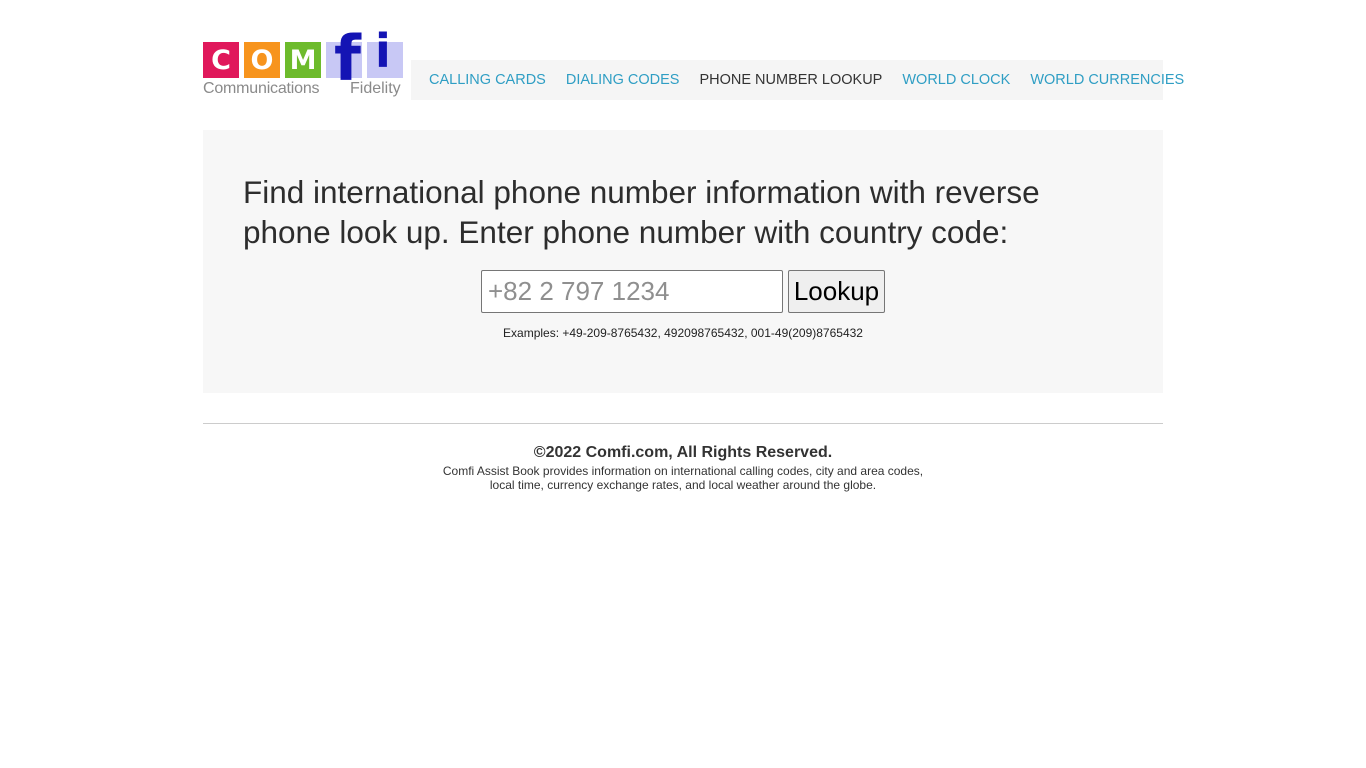 This screenshot has width=1366, height=768. What do you see at coordinates (383, 51) in the screenshot?
I see `logo-letter-i: i` at bounding box center [383, 51].